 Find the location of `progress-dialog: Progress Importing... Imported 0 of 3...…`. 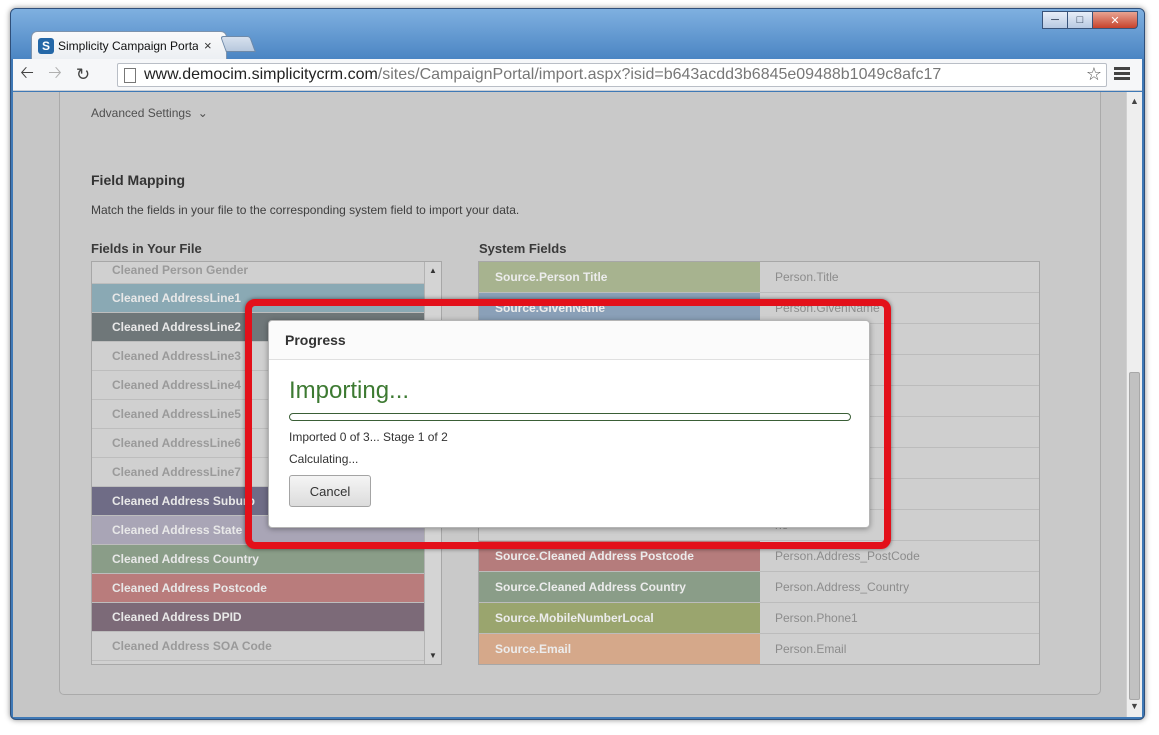

progress-dialog: Progress Importing... Imported 0 of 3...… is located at coordinates (569, 424).